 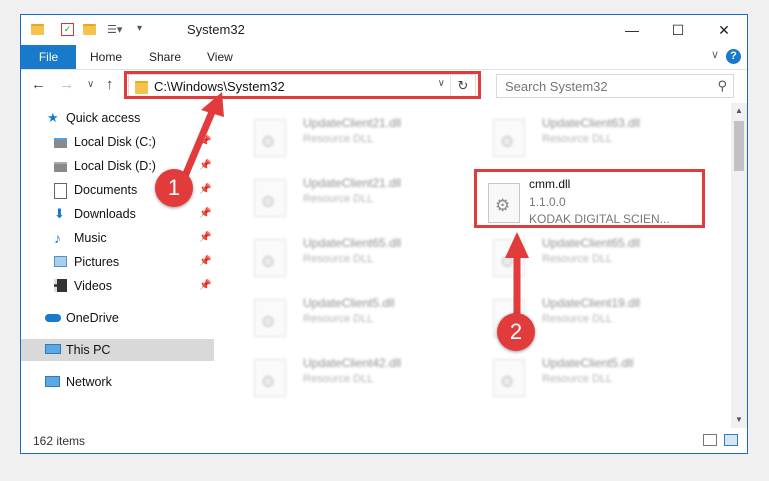 What do you see at coordinates (212, 104) in the screenshot?
I see `arrow-1-head` at bounding box center [212, 104].